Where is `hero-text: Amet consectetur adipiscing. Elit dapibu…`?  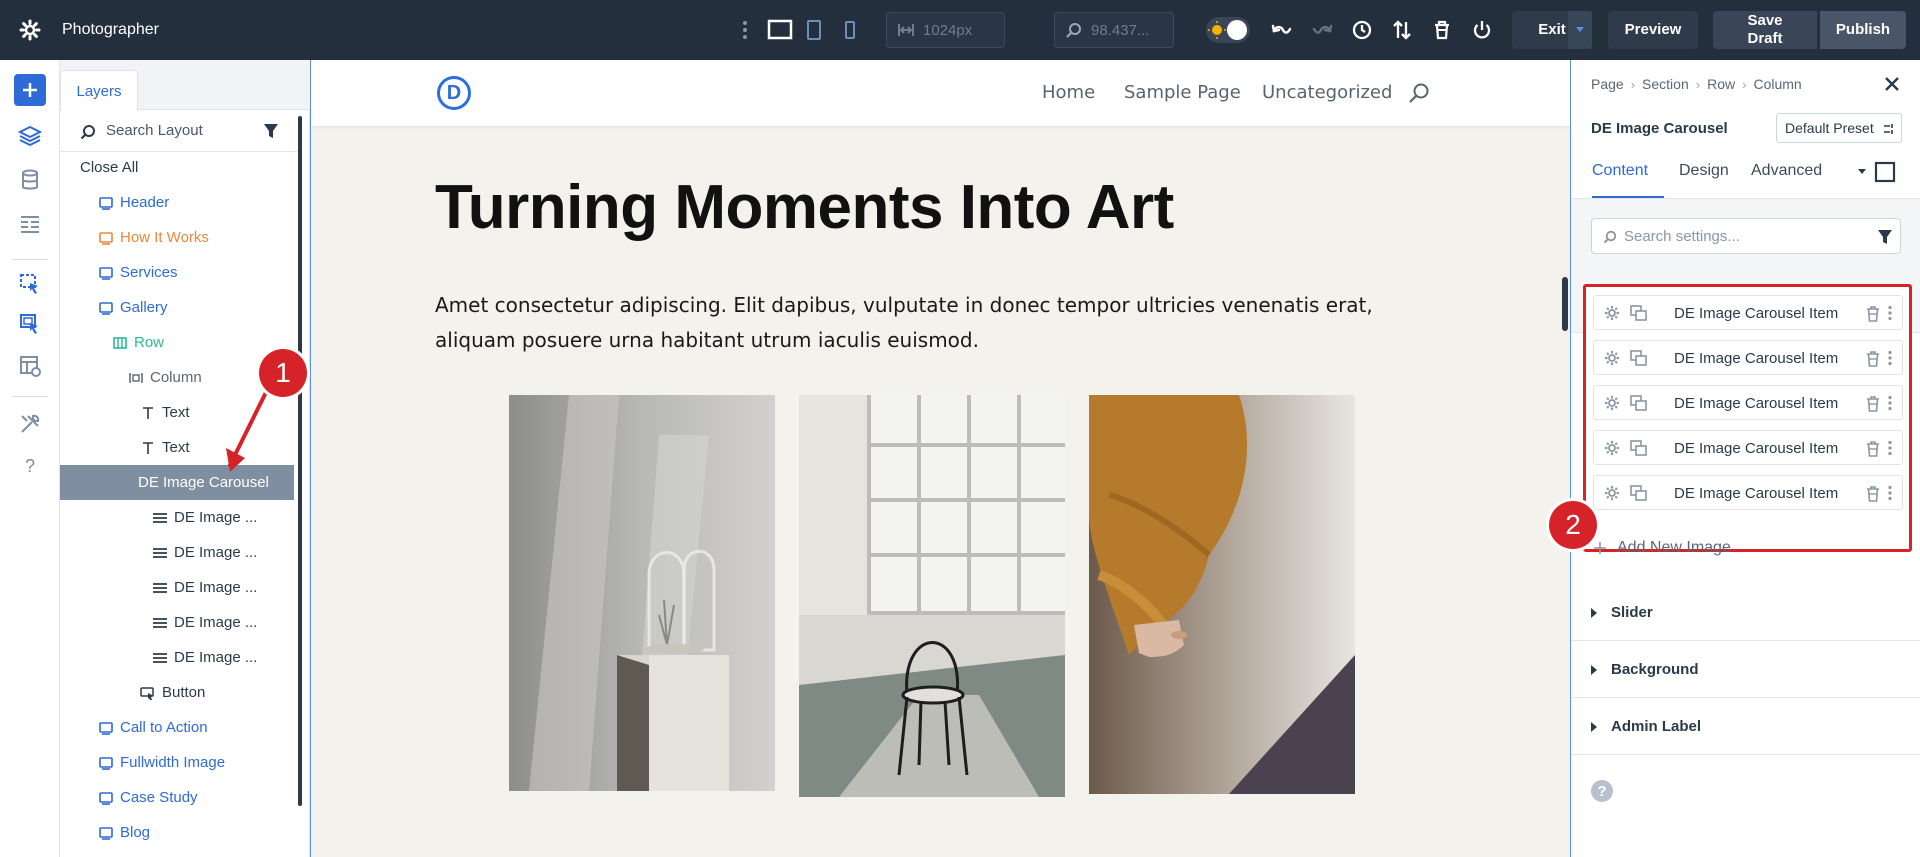 hero-text: Amet consectetur adipiscing. Elit dapibu… is located at coordinates (925, 323).